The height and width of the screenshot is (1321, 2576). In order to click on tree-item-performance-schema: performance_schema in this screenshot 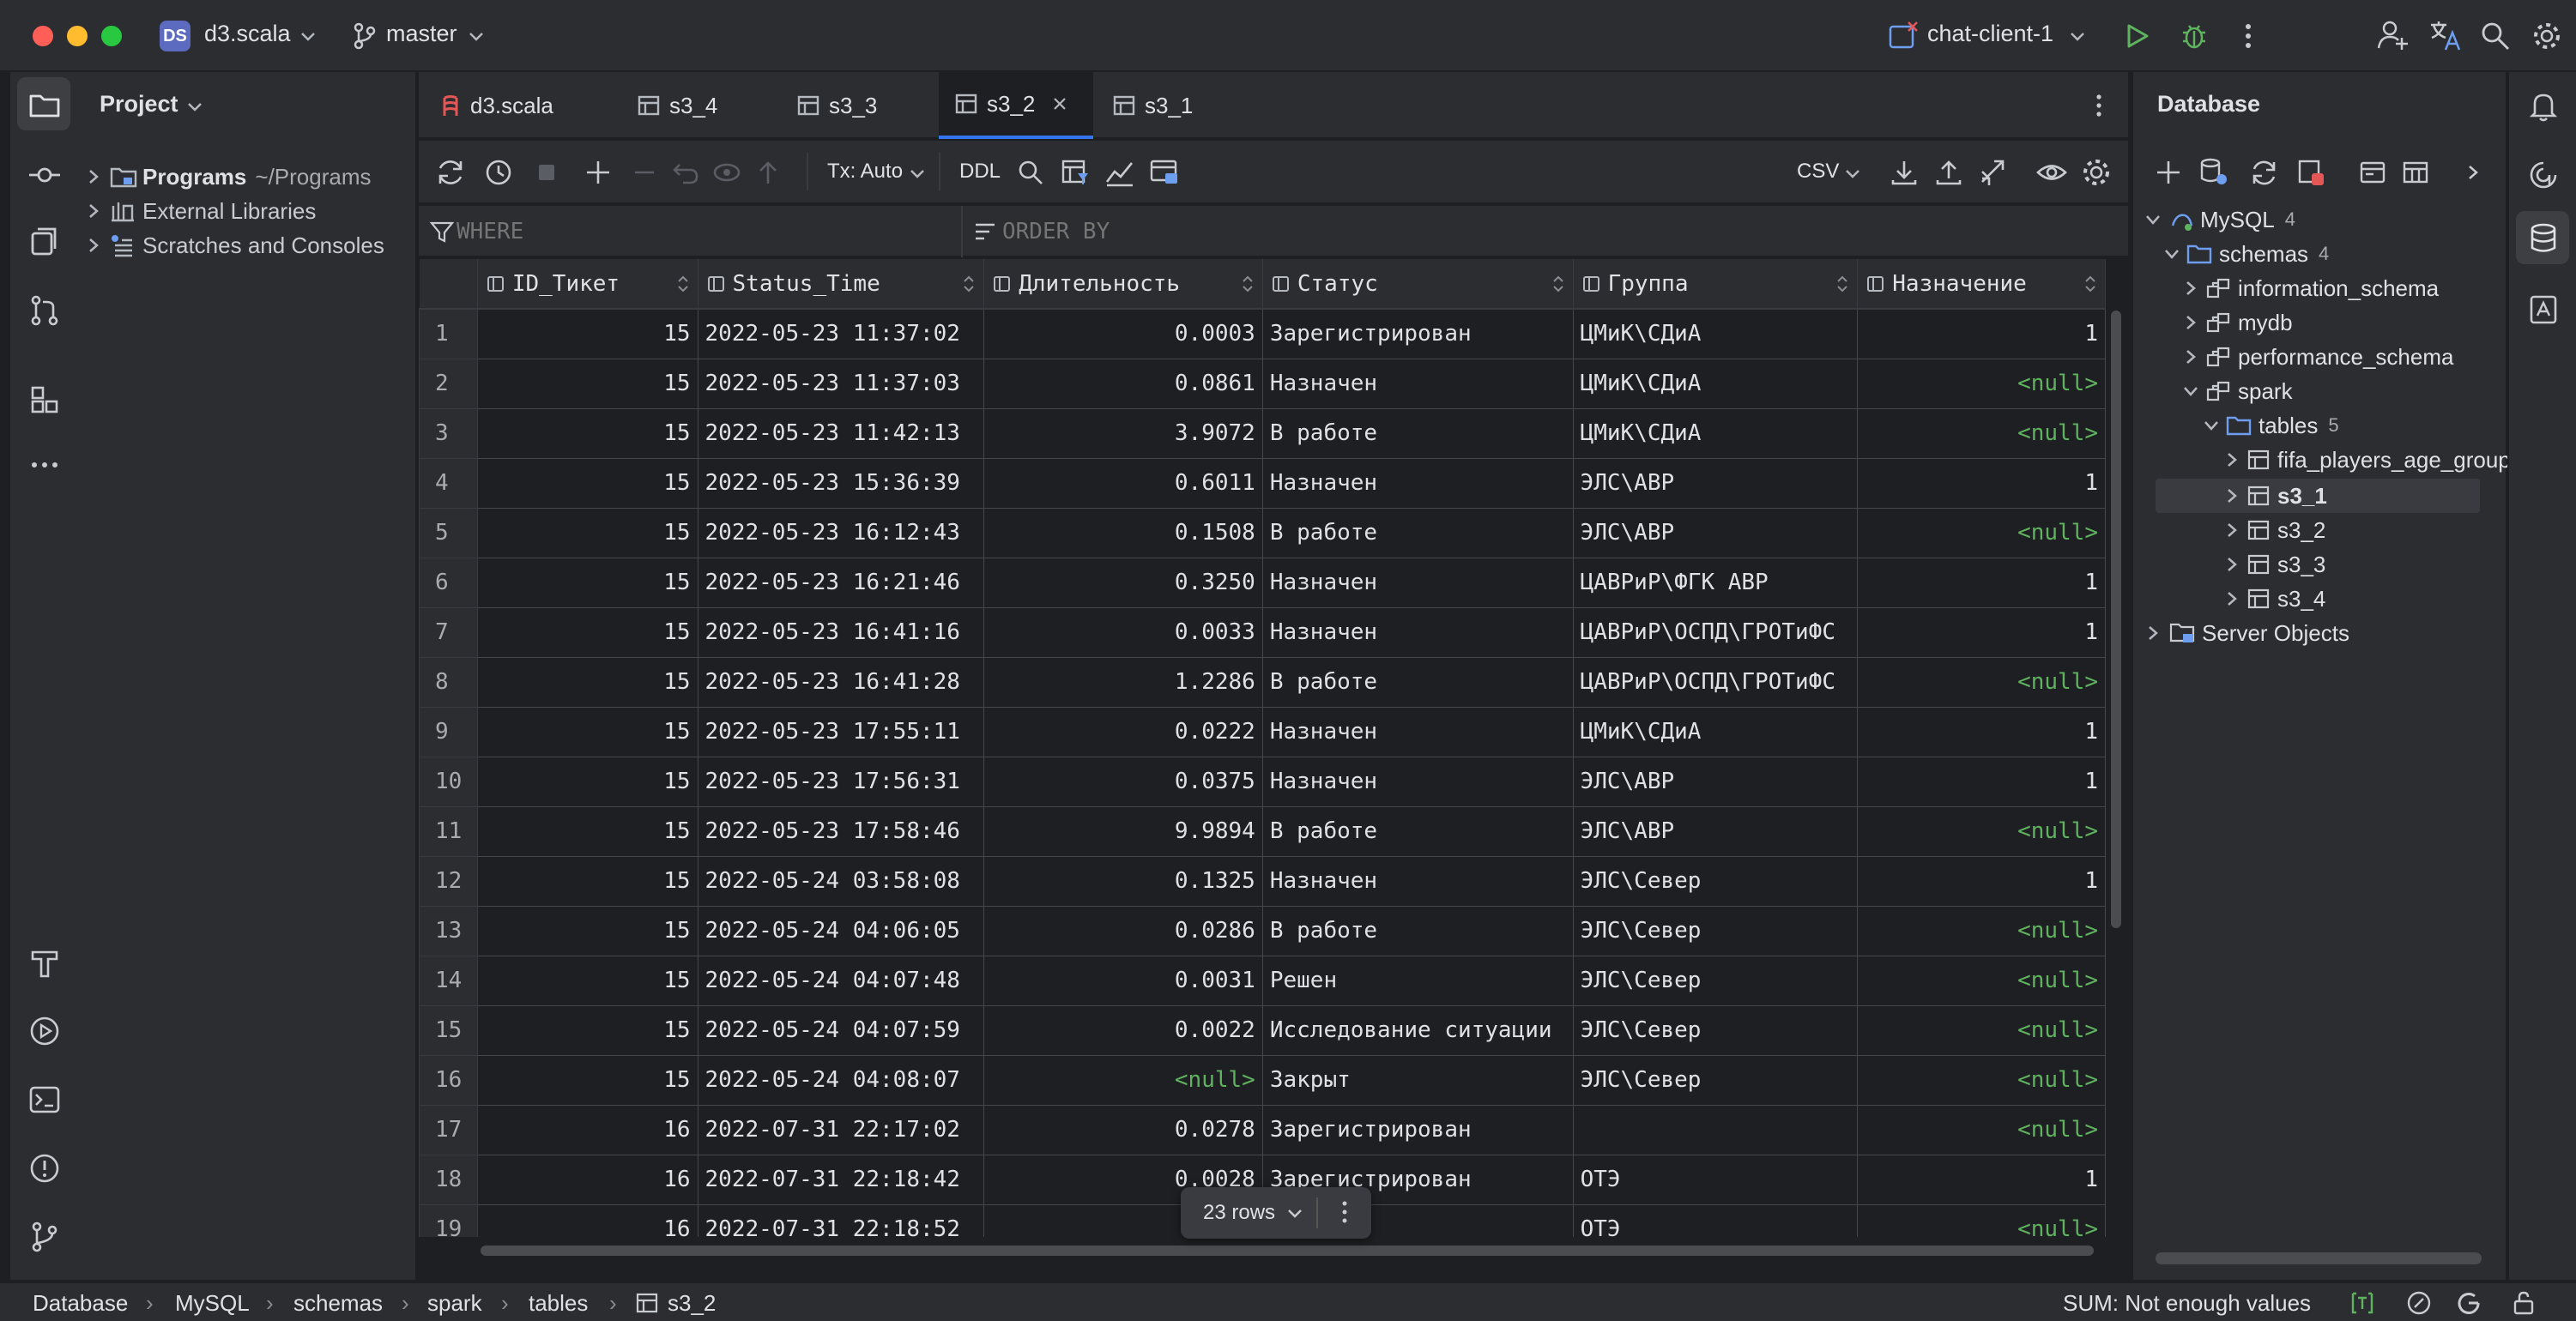, I will do `click(2317, 357)`.